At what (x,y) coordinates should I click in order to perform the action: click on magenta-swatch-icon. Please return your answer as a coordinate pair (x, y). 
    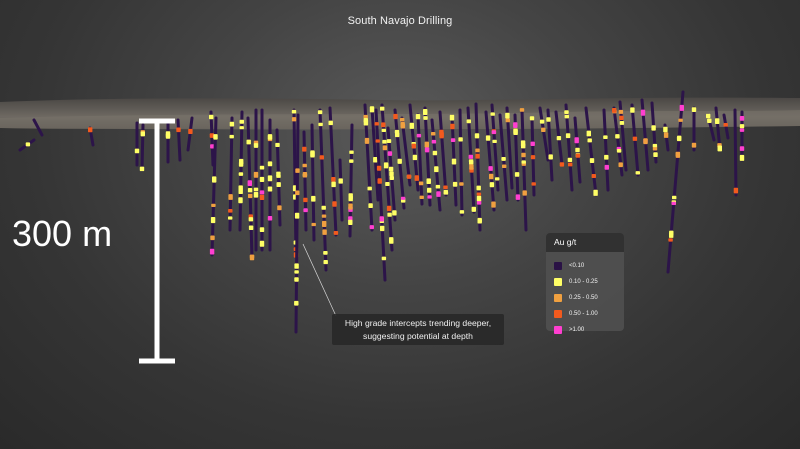
    Looking at the image, I should click on (558, 330).